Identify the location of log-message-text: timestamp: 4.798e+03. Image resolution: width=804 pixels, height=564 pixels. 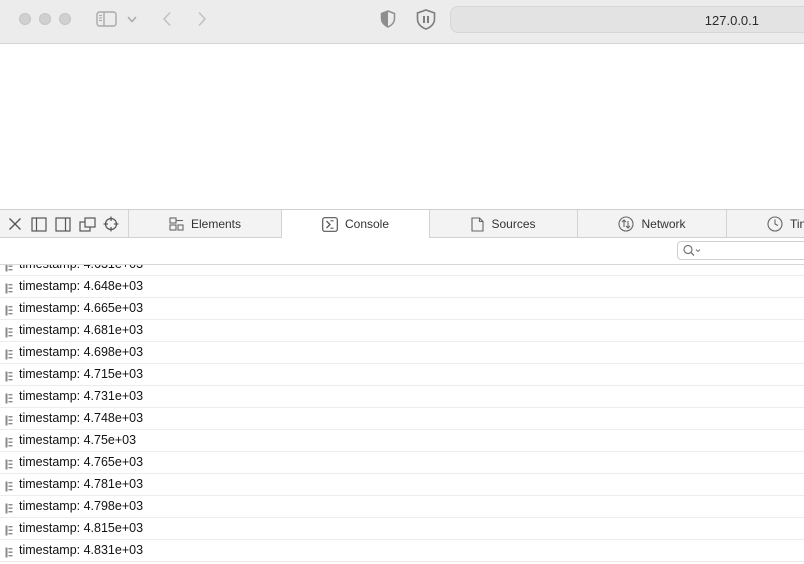
(81, 506).